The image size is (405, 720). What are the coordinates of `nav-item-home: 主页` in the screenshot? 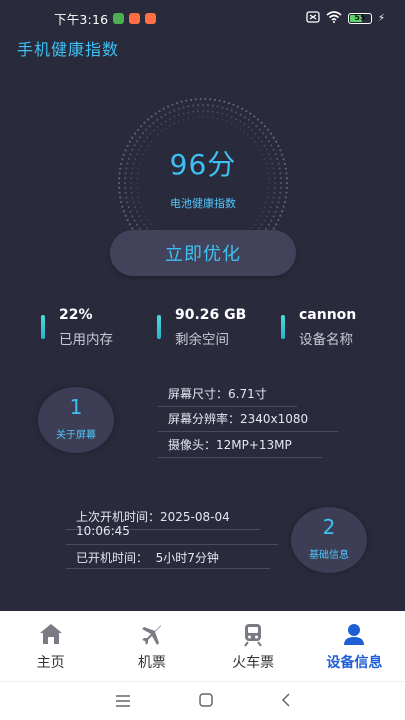 It's located at (50, 646).